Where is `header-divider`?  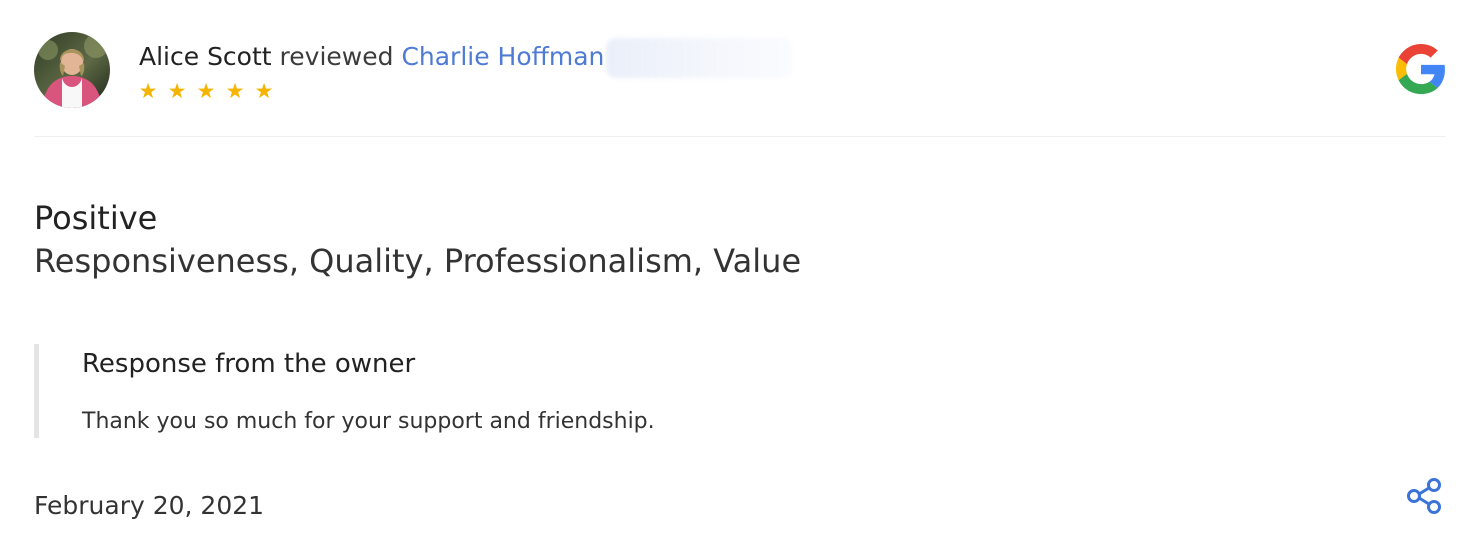
header-divider is located at coordinates (740, 136).